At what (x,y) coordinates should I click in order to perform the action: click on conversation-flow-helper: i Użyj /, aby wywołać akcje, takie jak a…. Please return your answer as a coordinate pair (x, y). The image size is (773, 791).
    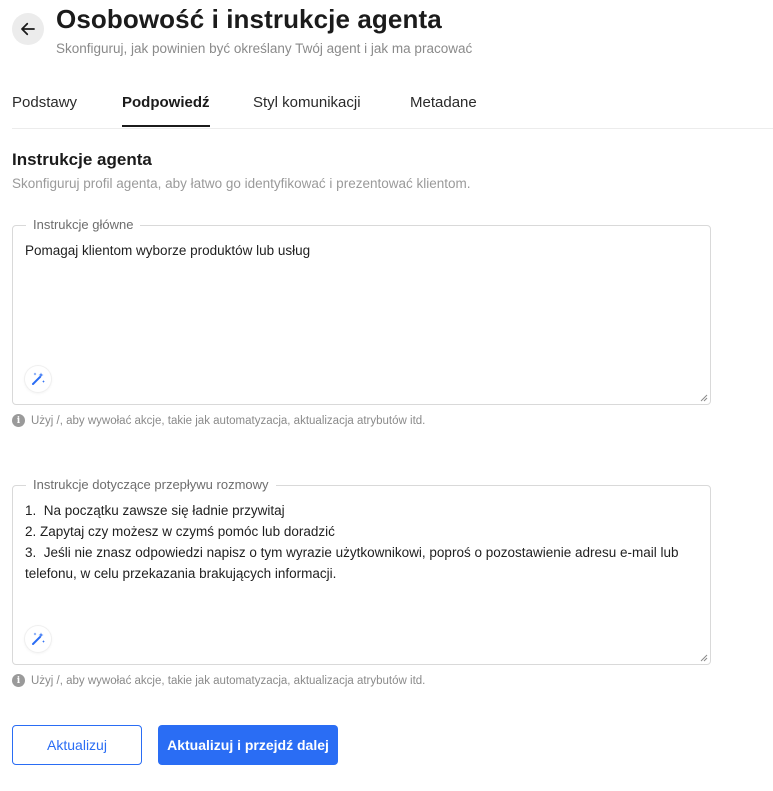
    Looking at the image, I should click on (218, 680).